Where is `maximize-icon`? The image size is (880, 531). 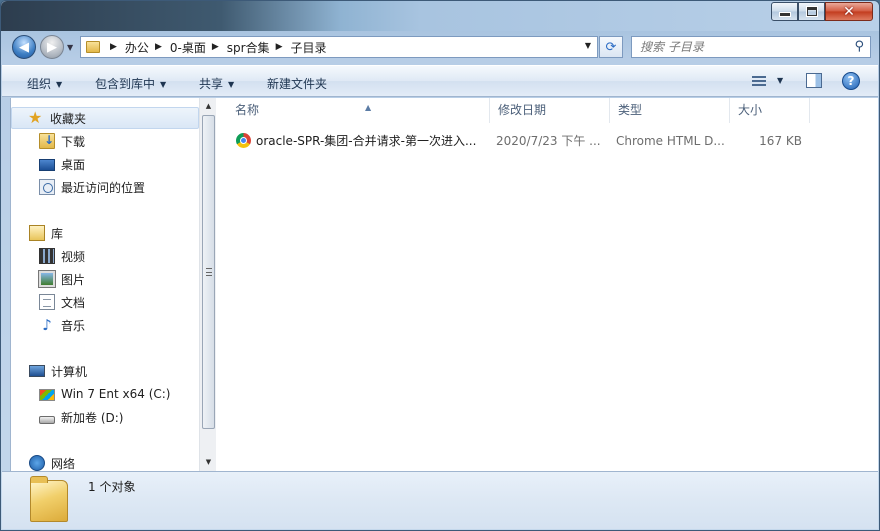 maximize-icon is located at coordinates (811, 11).